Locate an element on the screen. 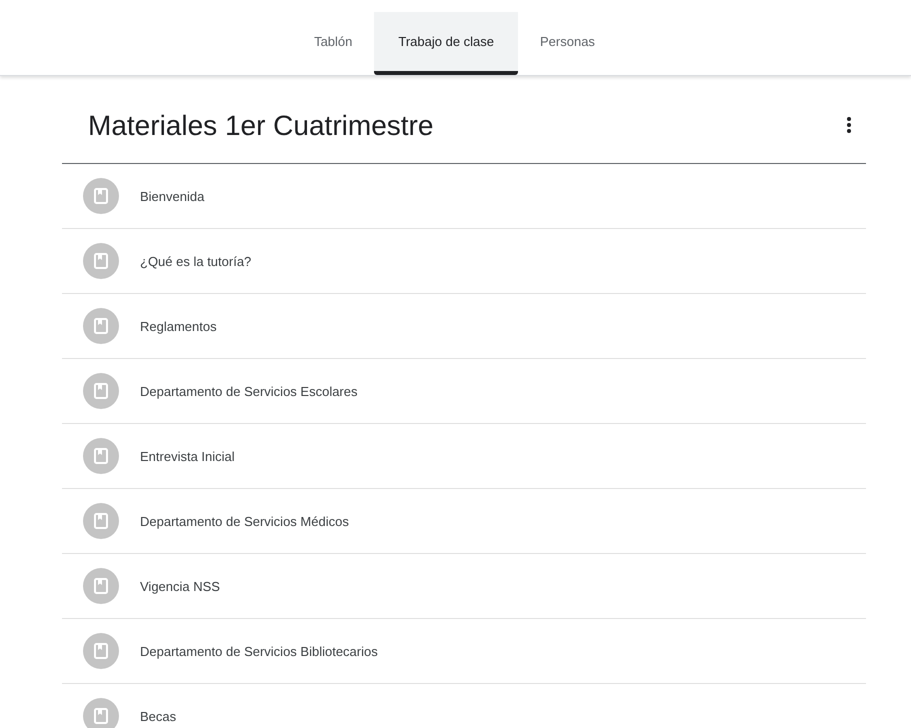 Image resolution: width=911 pixels, height=728 pixels. tab: Trabajo de clase is located at coordinates (446, 43).